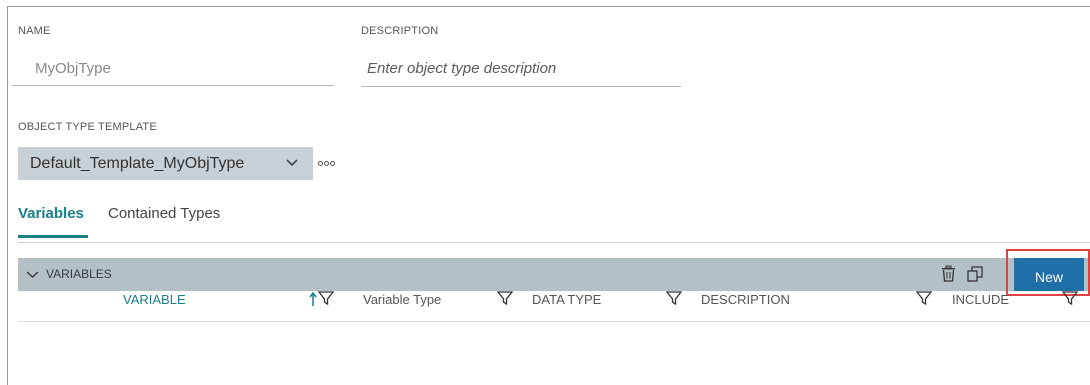  What do you see at coordinates (34, 31) in the screenshot?
I see `name-label: NAME` at bounding box center [34, 31].